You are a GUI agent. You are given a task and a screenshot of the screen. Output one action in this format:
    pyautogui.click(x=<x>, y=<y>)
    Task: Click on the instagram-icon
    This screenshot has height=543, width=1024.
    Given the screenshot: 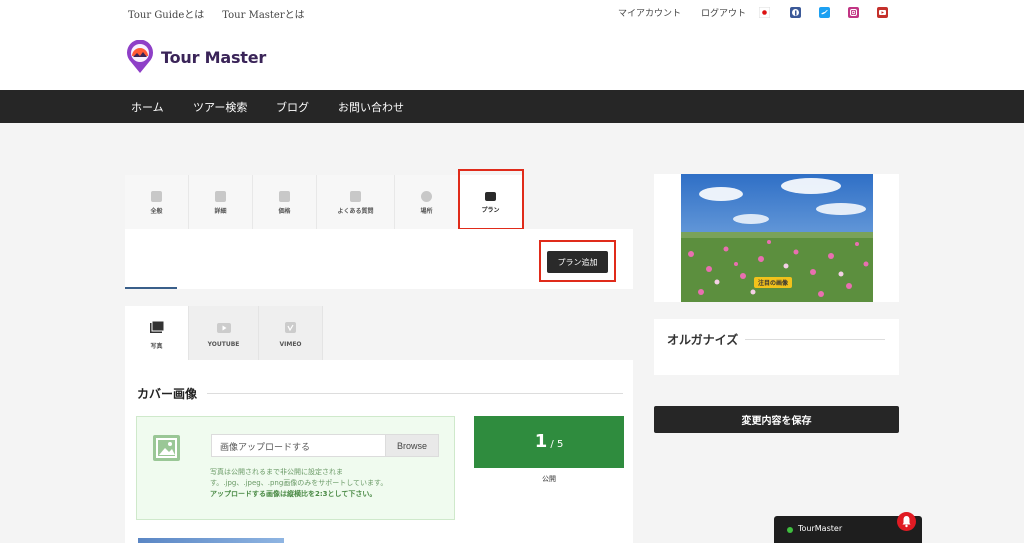 What is the action you would take?
    pyautogui.click(x=853, y=12)
    